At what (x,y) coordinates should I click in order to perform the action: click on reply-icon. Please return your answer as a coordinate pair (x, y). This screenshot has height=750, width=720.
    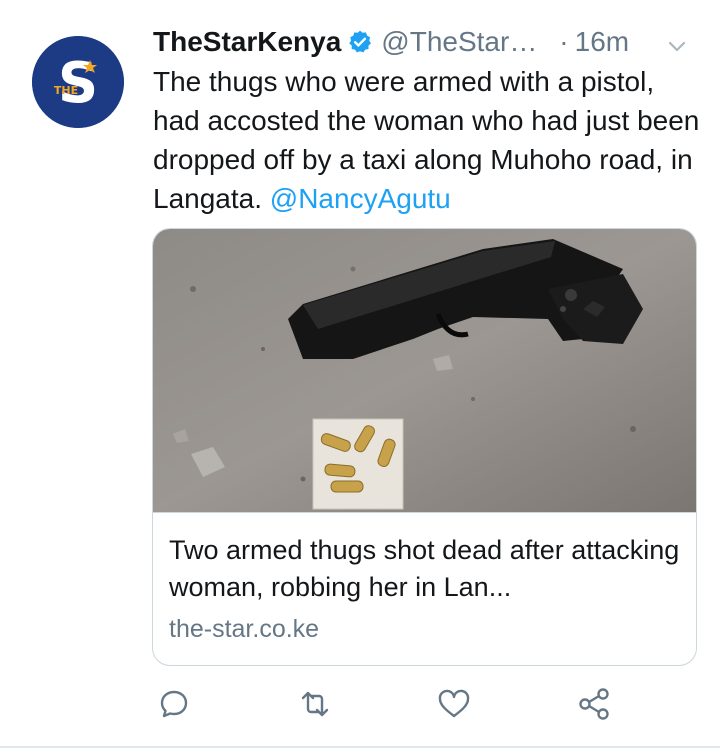
    Looking at the image, I should click on (174, 704).